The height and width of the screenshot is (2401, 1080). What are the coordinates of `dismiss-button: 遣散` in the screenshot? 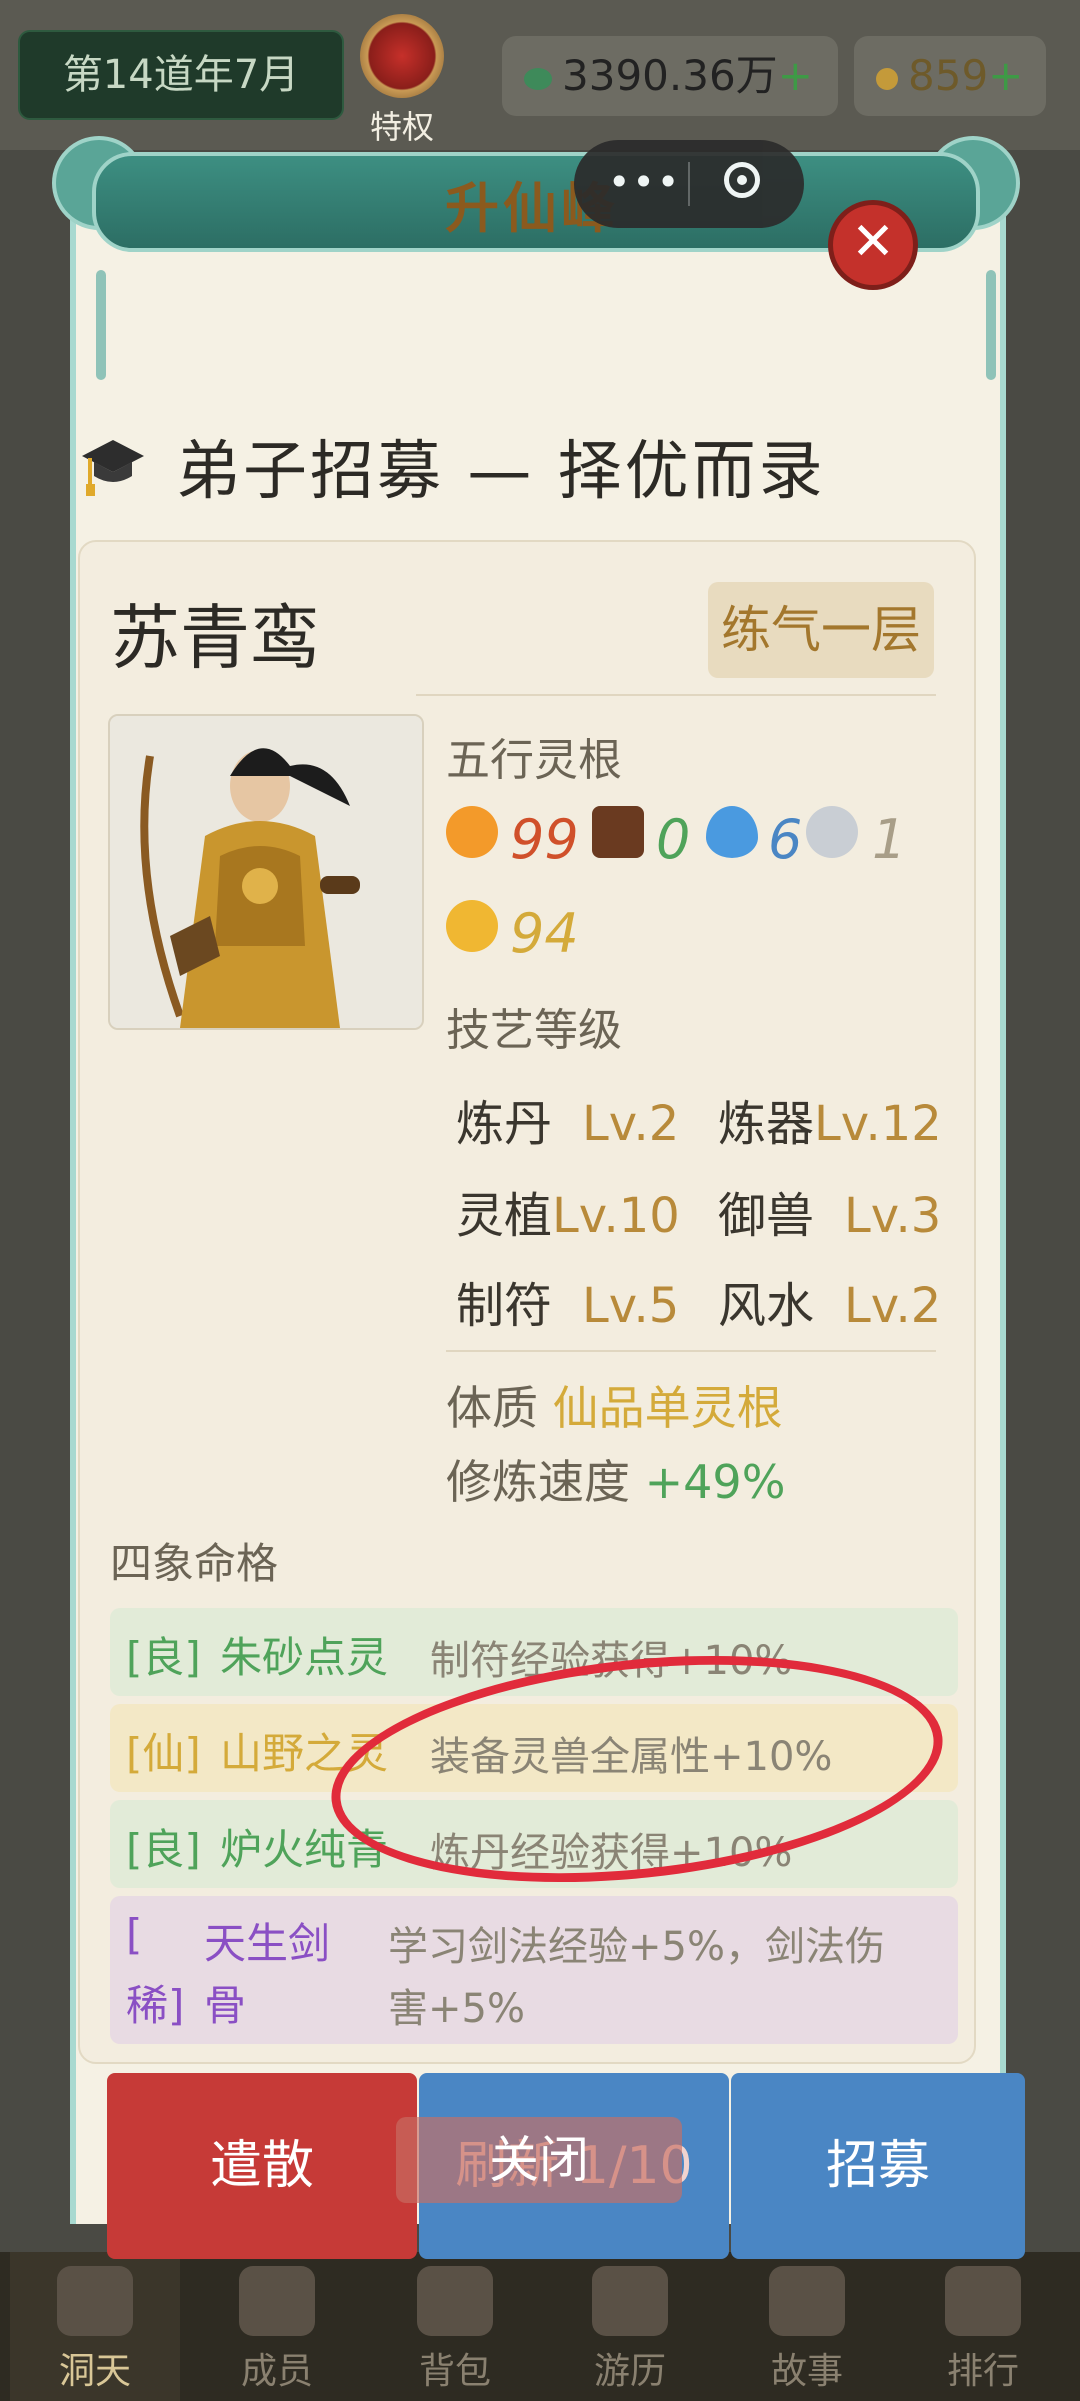 It's located at (262, 2166).